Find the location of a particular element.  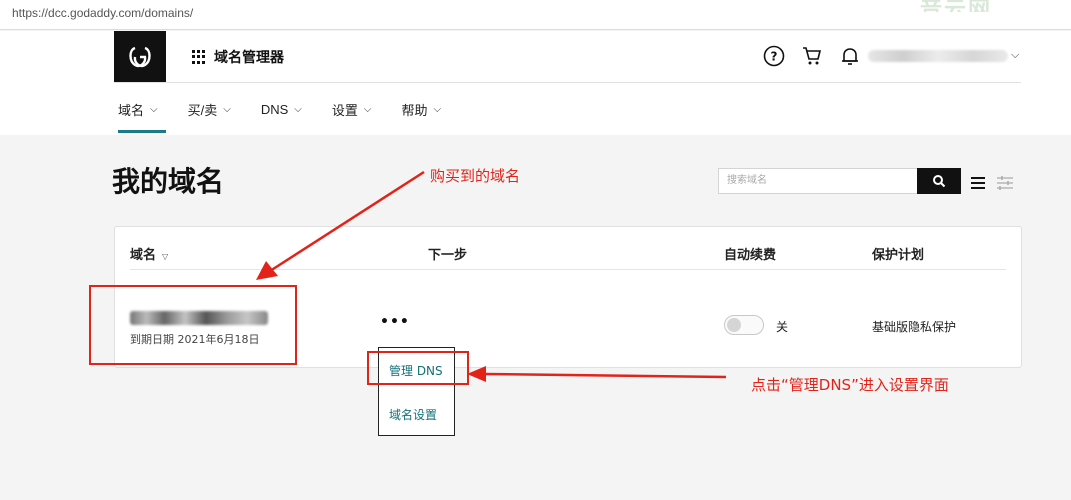

arrow-to-domain is located at coordinates (347, 221).